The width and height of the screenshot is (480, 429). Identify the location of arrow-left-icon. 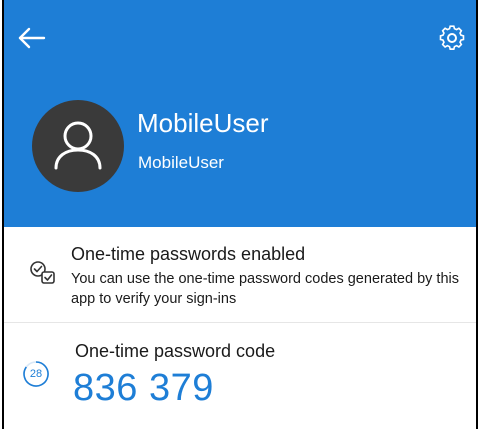
(32, 38).